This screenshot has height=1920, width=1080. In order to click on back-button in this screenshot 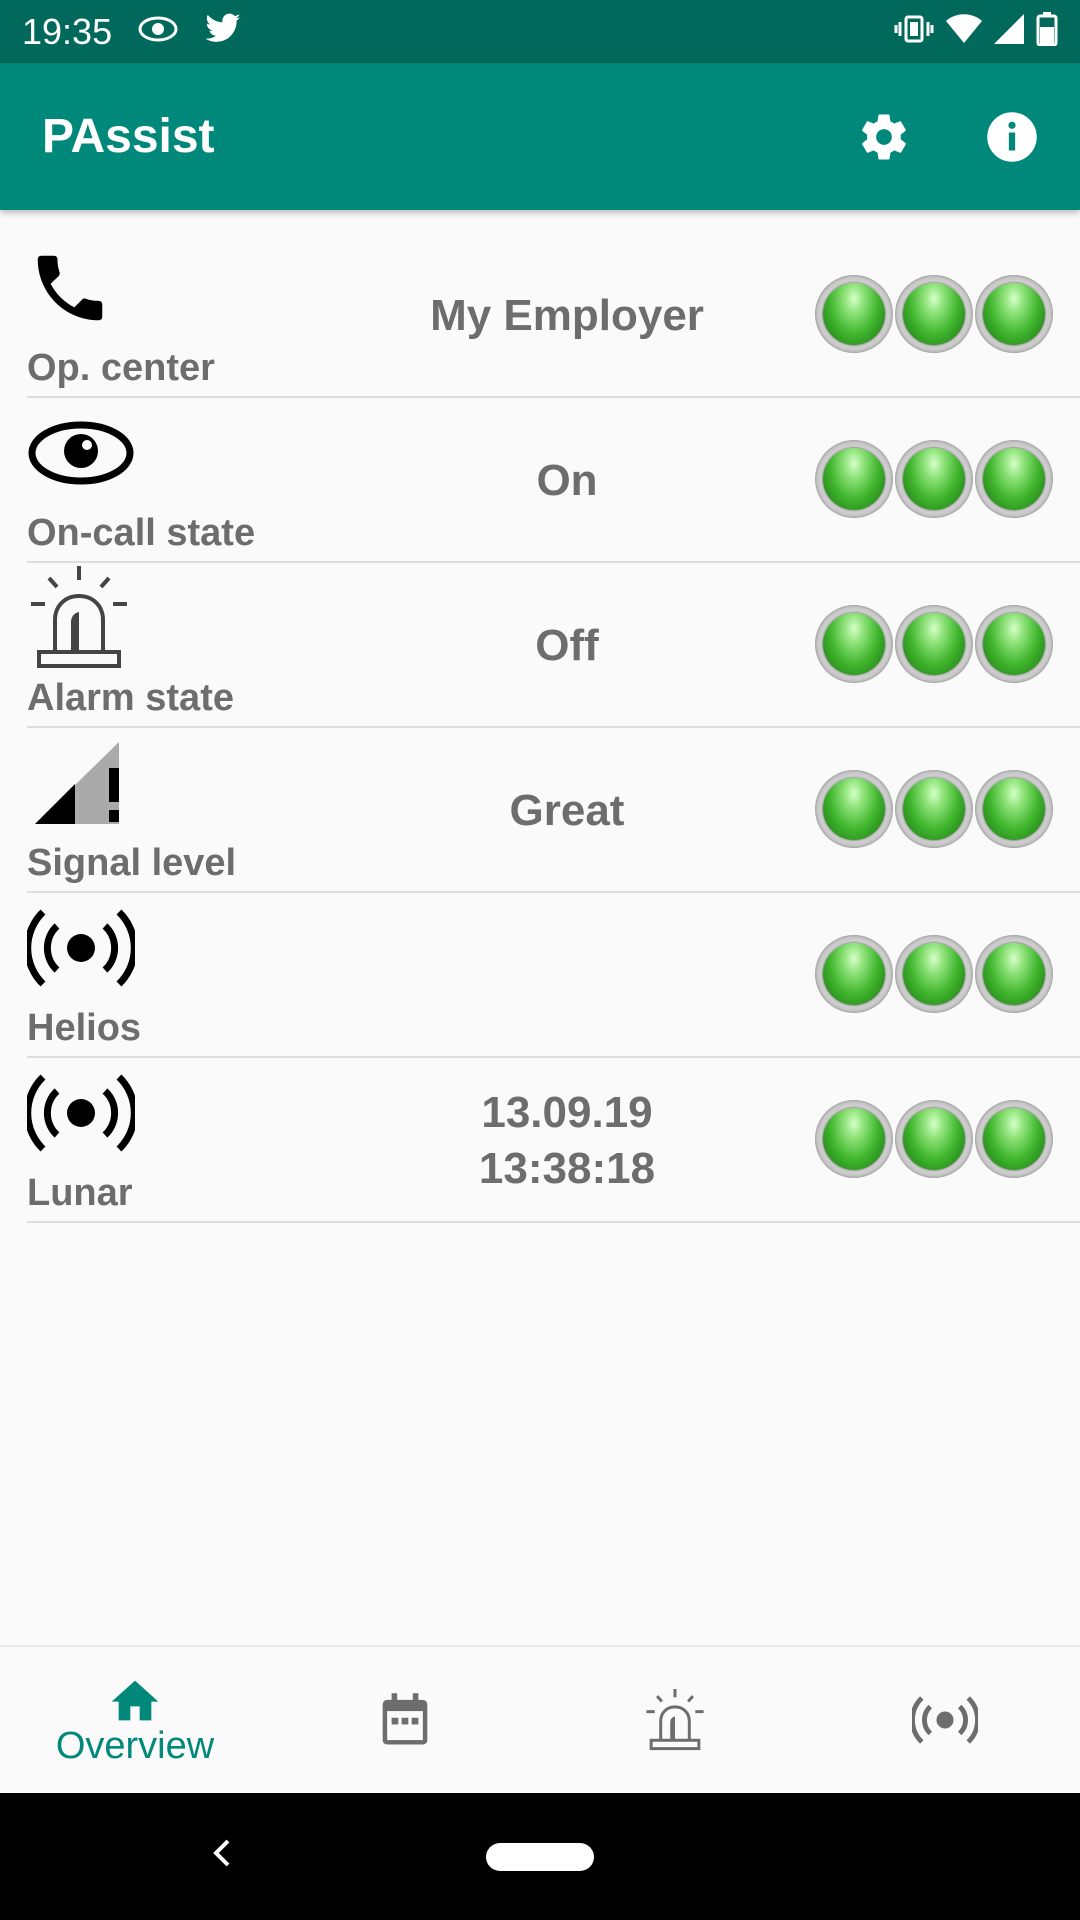, I will do `click(221, 1855)`.